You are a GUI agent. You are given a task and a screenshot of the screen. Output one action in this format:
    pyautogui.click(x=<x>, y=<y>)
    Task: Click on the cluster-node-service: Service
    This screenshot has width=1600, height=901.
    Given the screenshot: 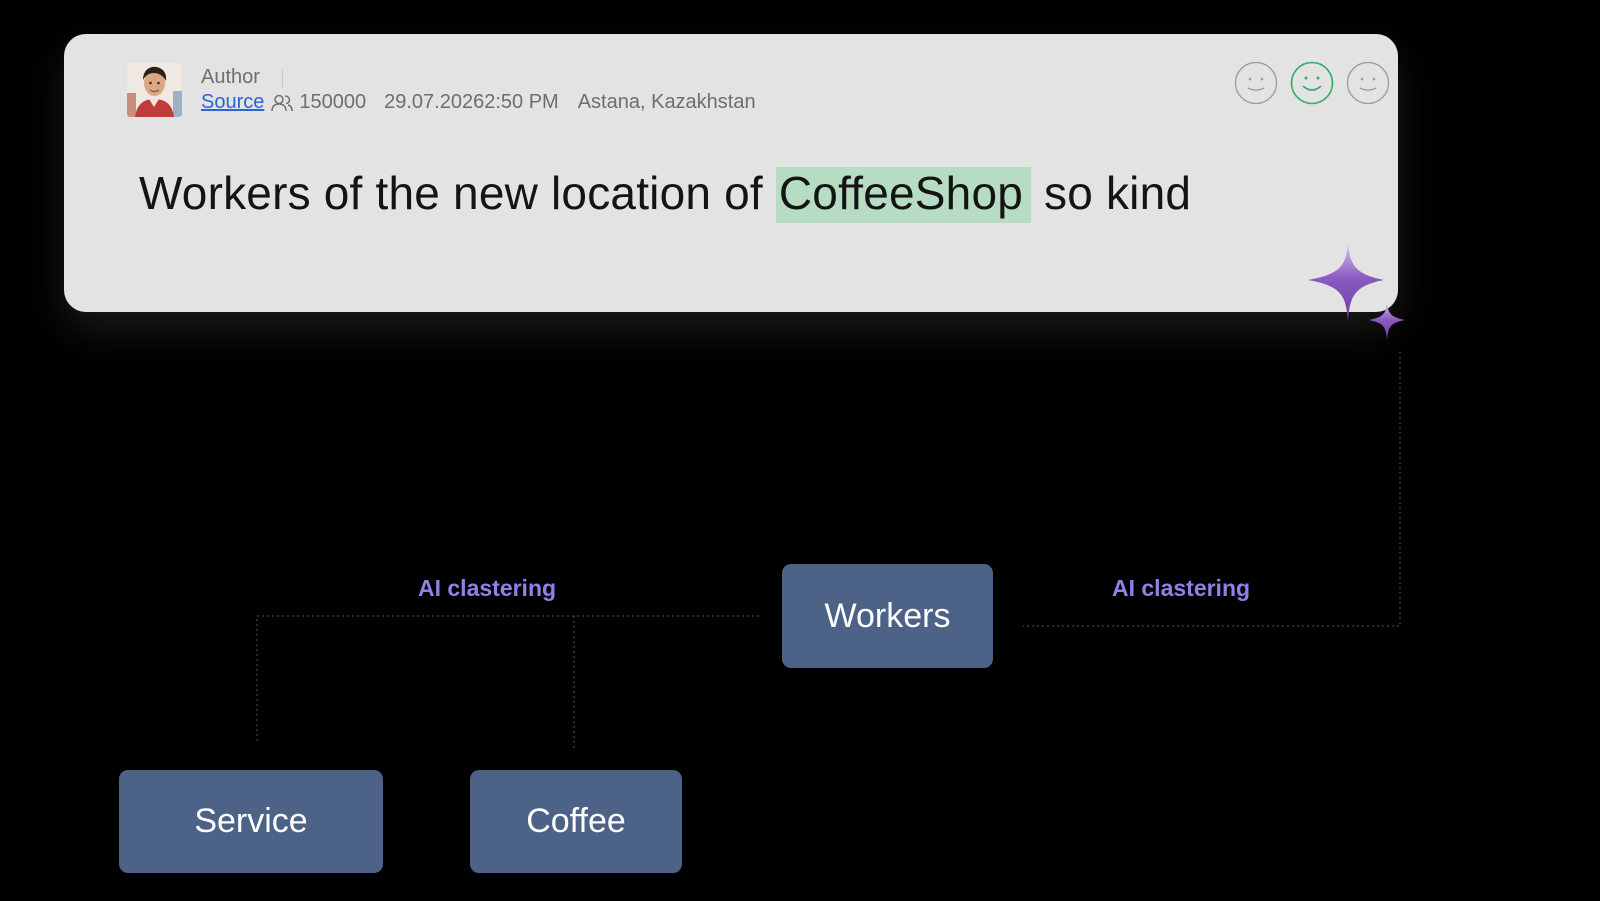 What is the action you would take?
    pyautogui.click(x=251, y=821)
    